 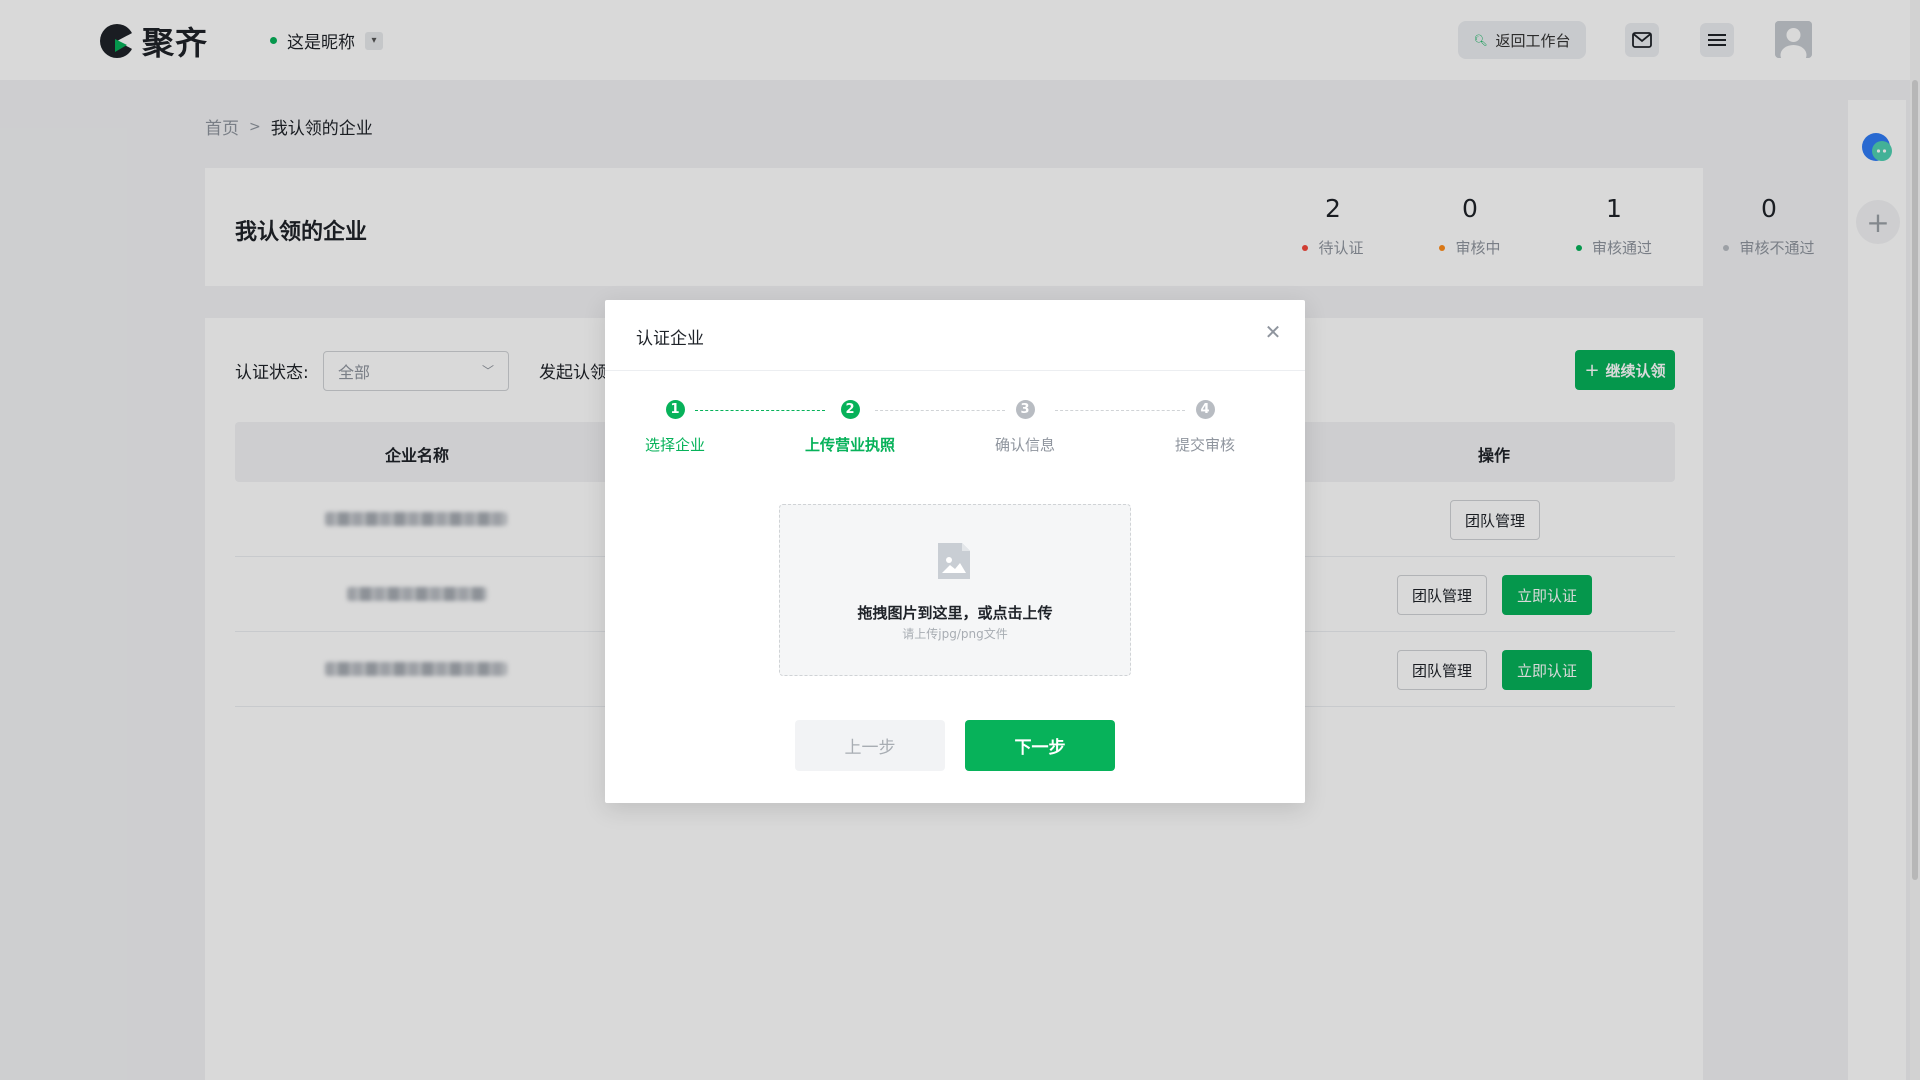 I want to click on step-label: 提交审核, so click(x=1204, y=445).